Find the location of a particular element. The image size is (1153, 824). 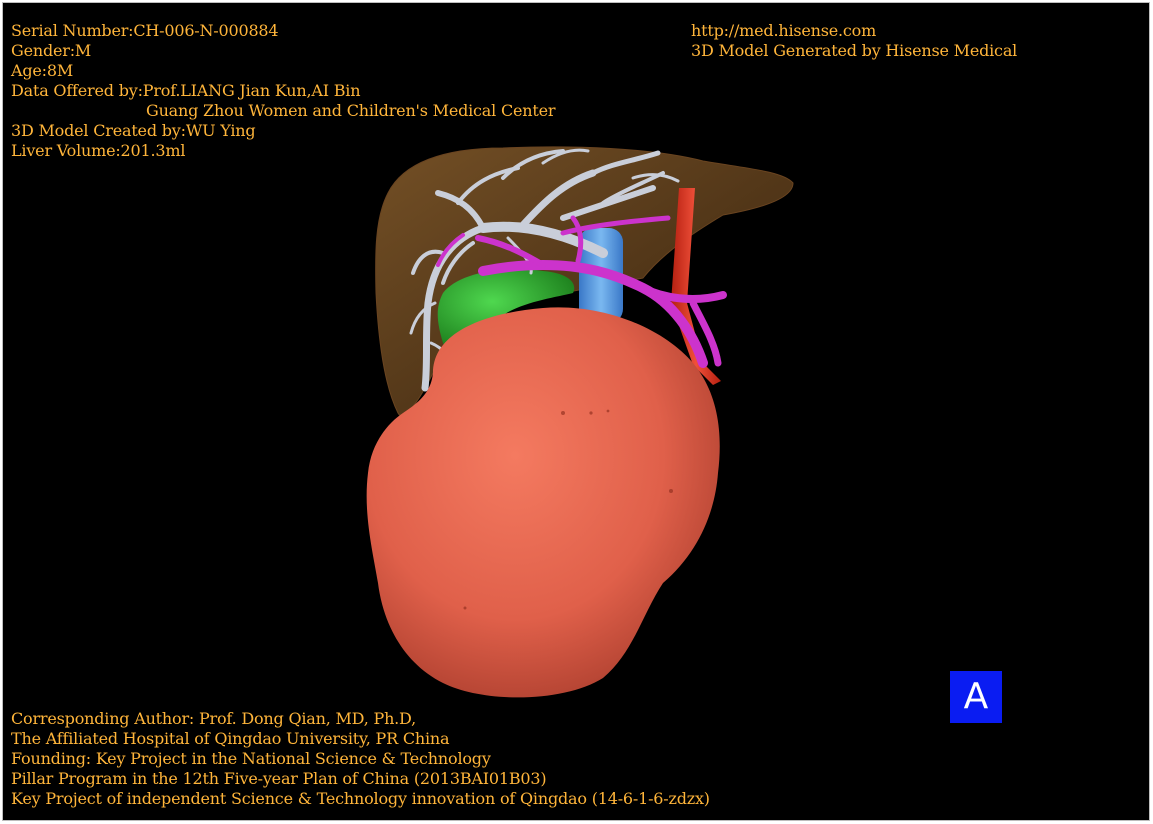

generated-by: 3D Model Generated by Hisense Medical is located at coordinates (854, 50).